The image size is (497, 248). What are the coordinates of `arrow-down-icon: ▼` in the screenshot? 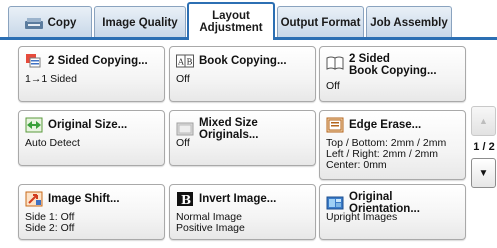 It's located at (483, 173).